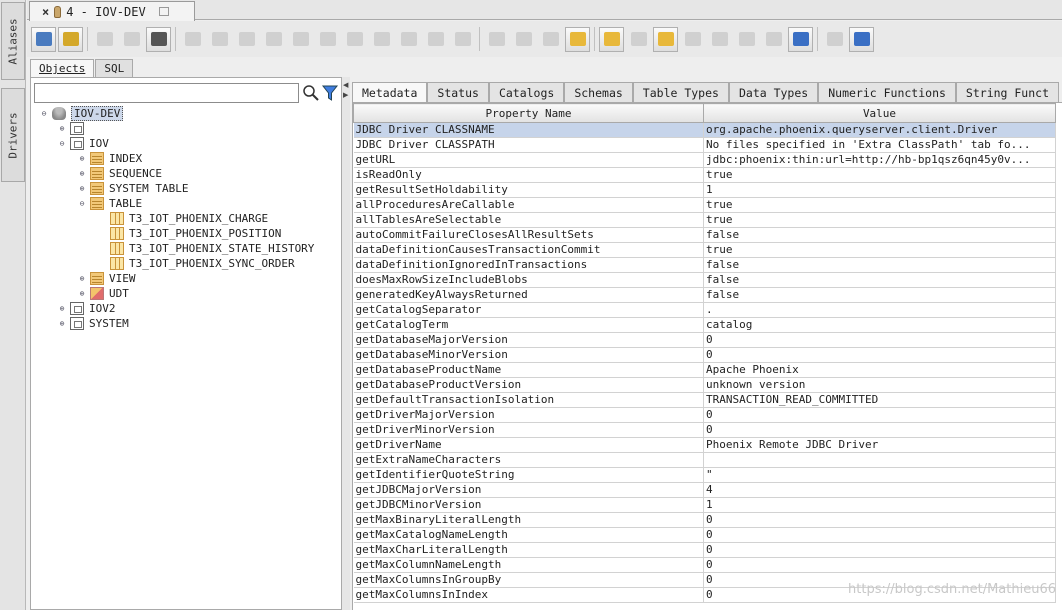 The width and height of the screenshot is (1062, 610). Describe the element at coordinates (186, 323) in the screenshot. I see `tree-node: ⊕ SYSTEM` at that location.